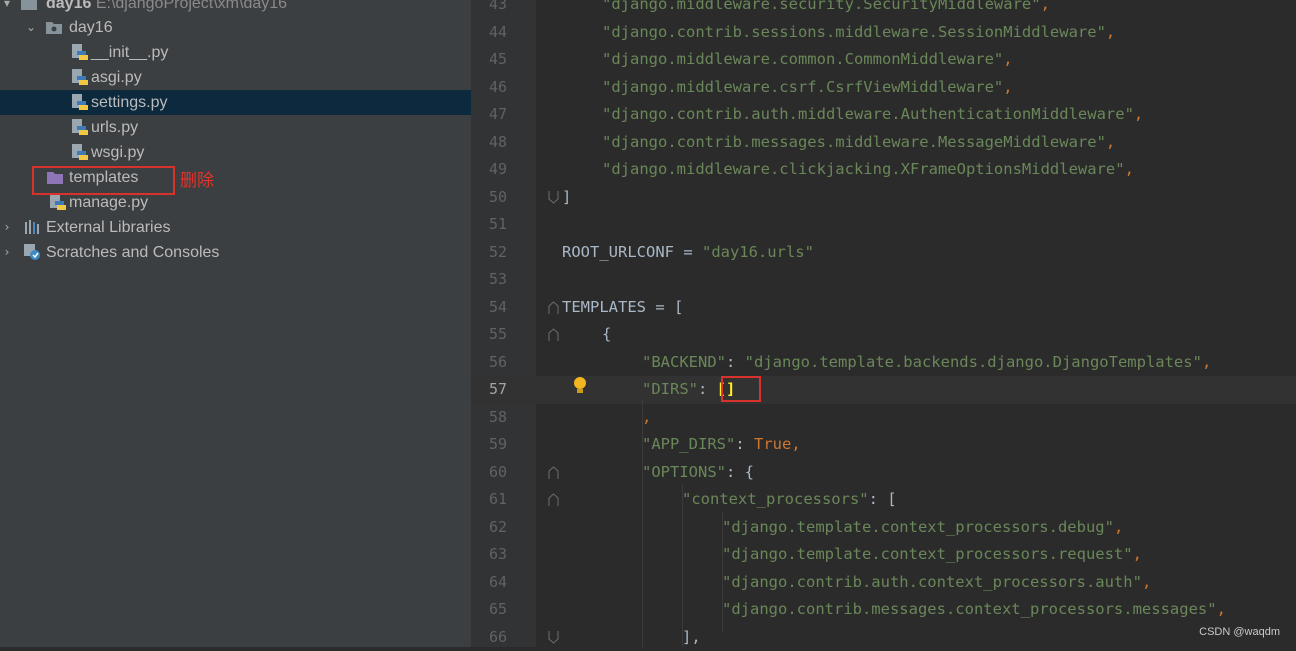 This screenshot has width=1296, height=651. Describe the element at coordinates (91, 27) in the screenshot. I see `tree-item-label: day16` at that location.